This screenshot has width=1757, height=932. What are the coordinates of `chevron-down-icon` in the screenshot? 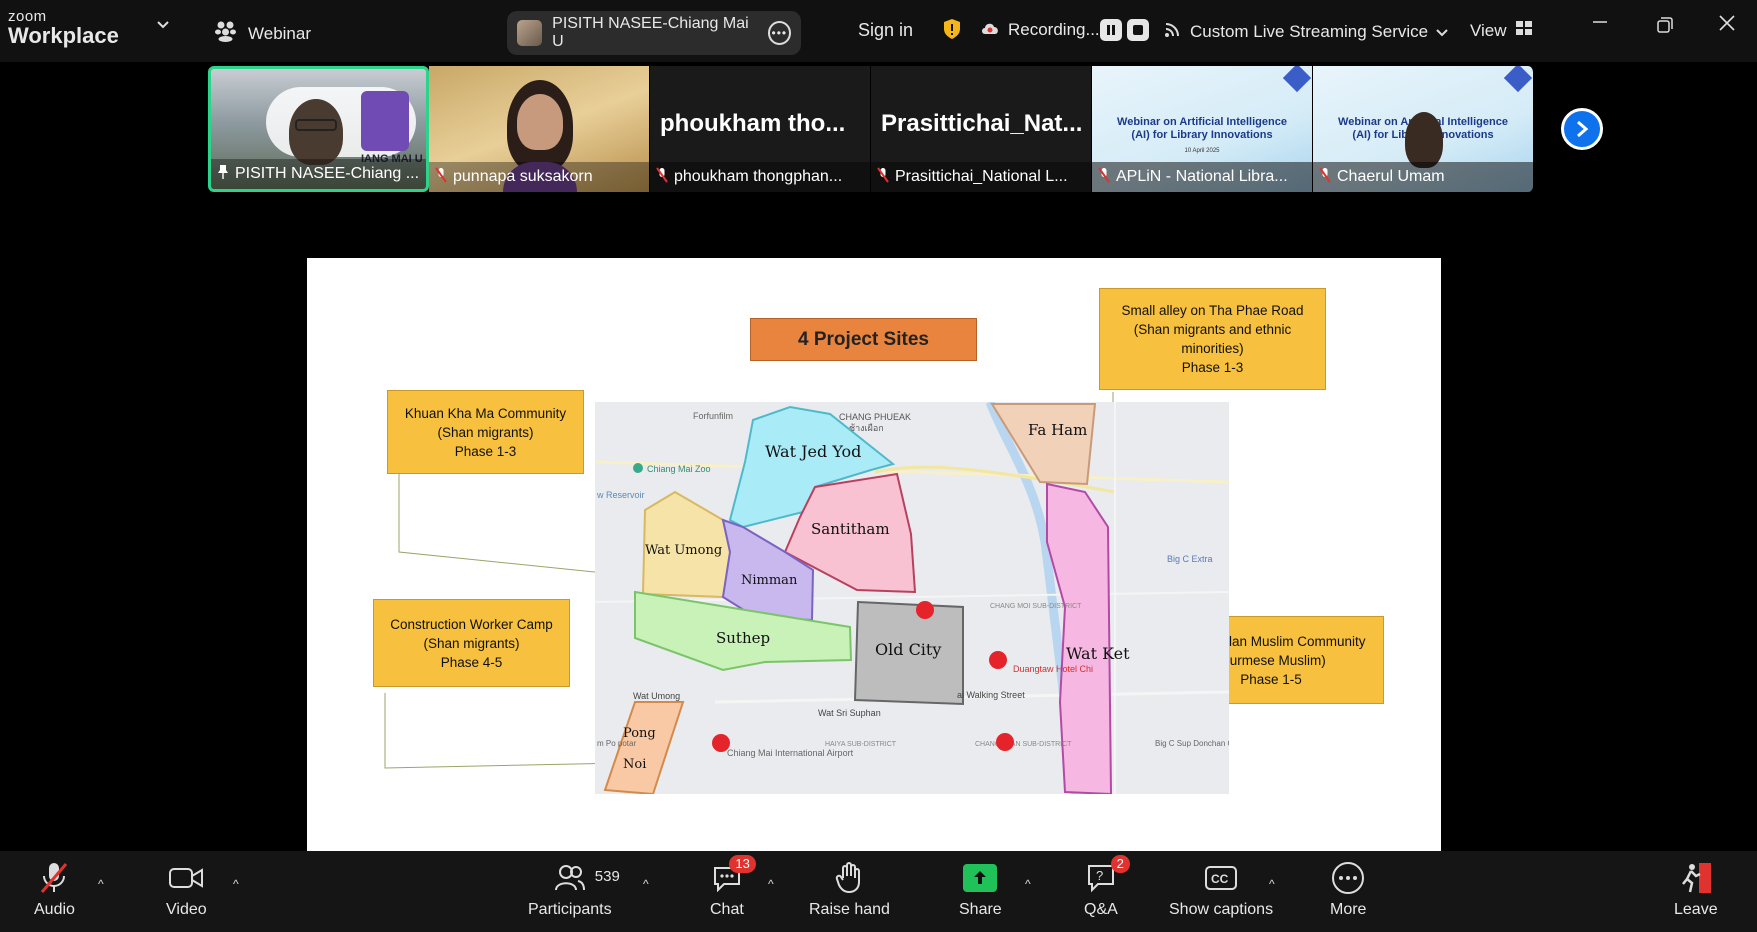 It's located at (163, 25).